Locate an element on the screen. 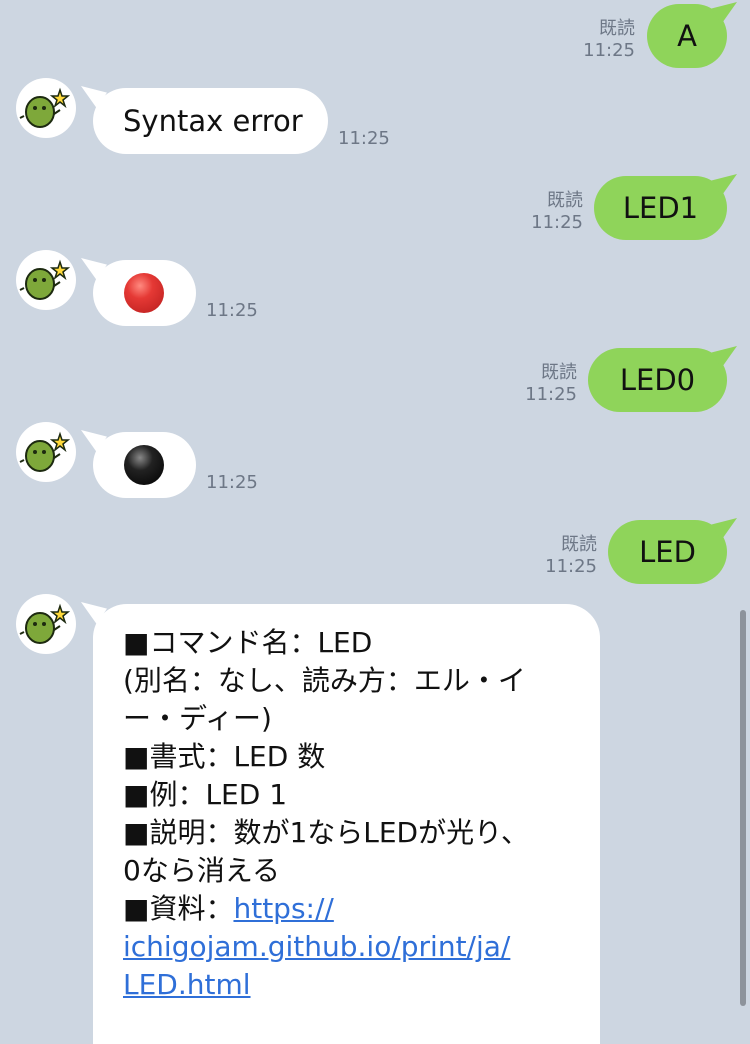  message-text: LED is located at coordinates (667, 552).